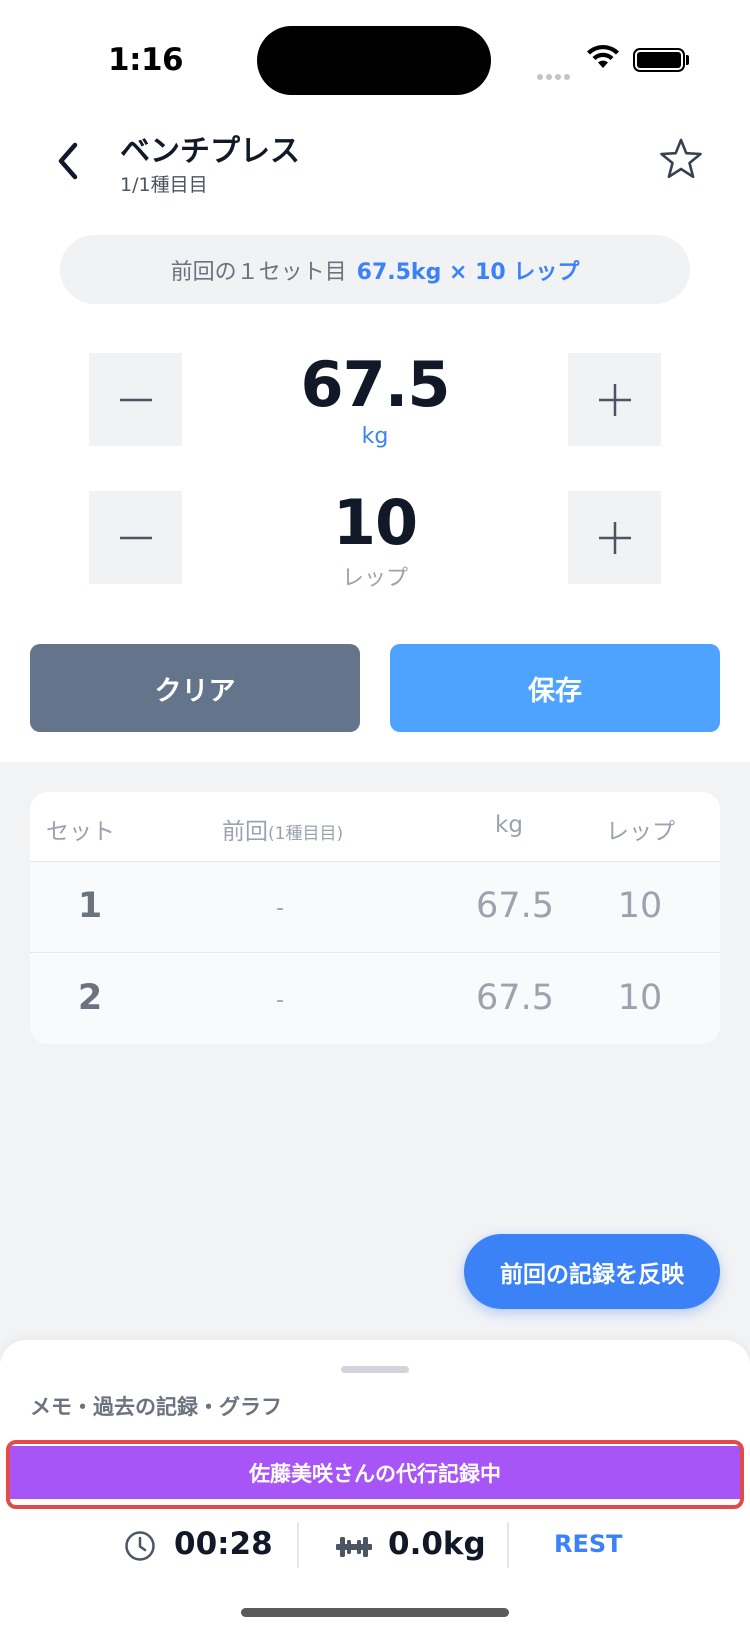 The image size is (750, 1631). Describe the element at coordinates (375, 907) in the screenshot. I see `table-row: 1 - 67.5 10` at that location.